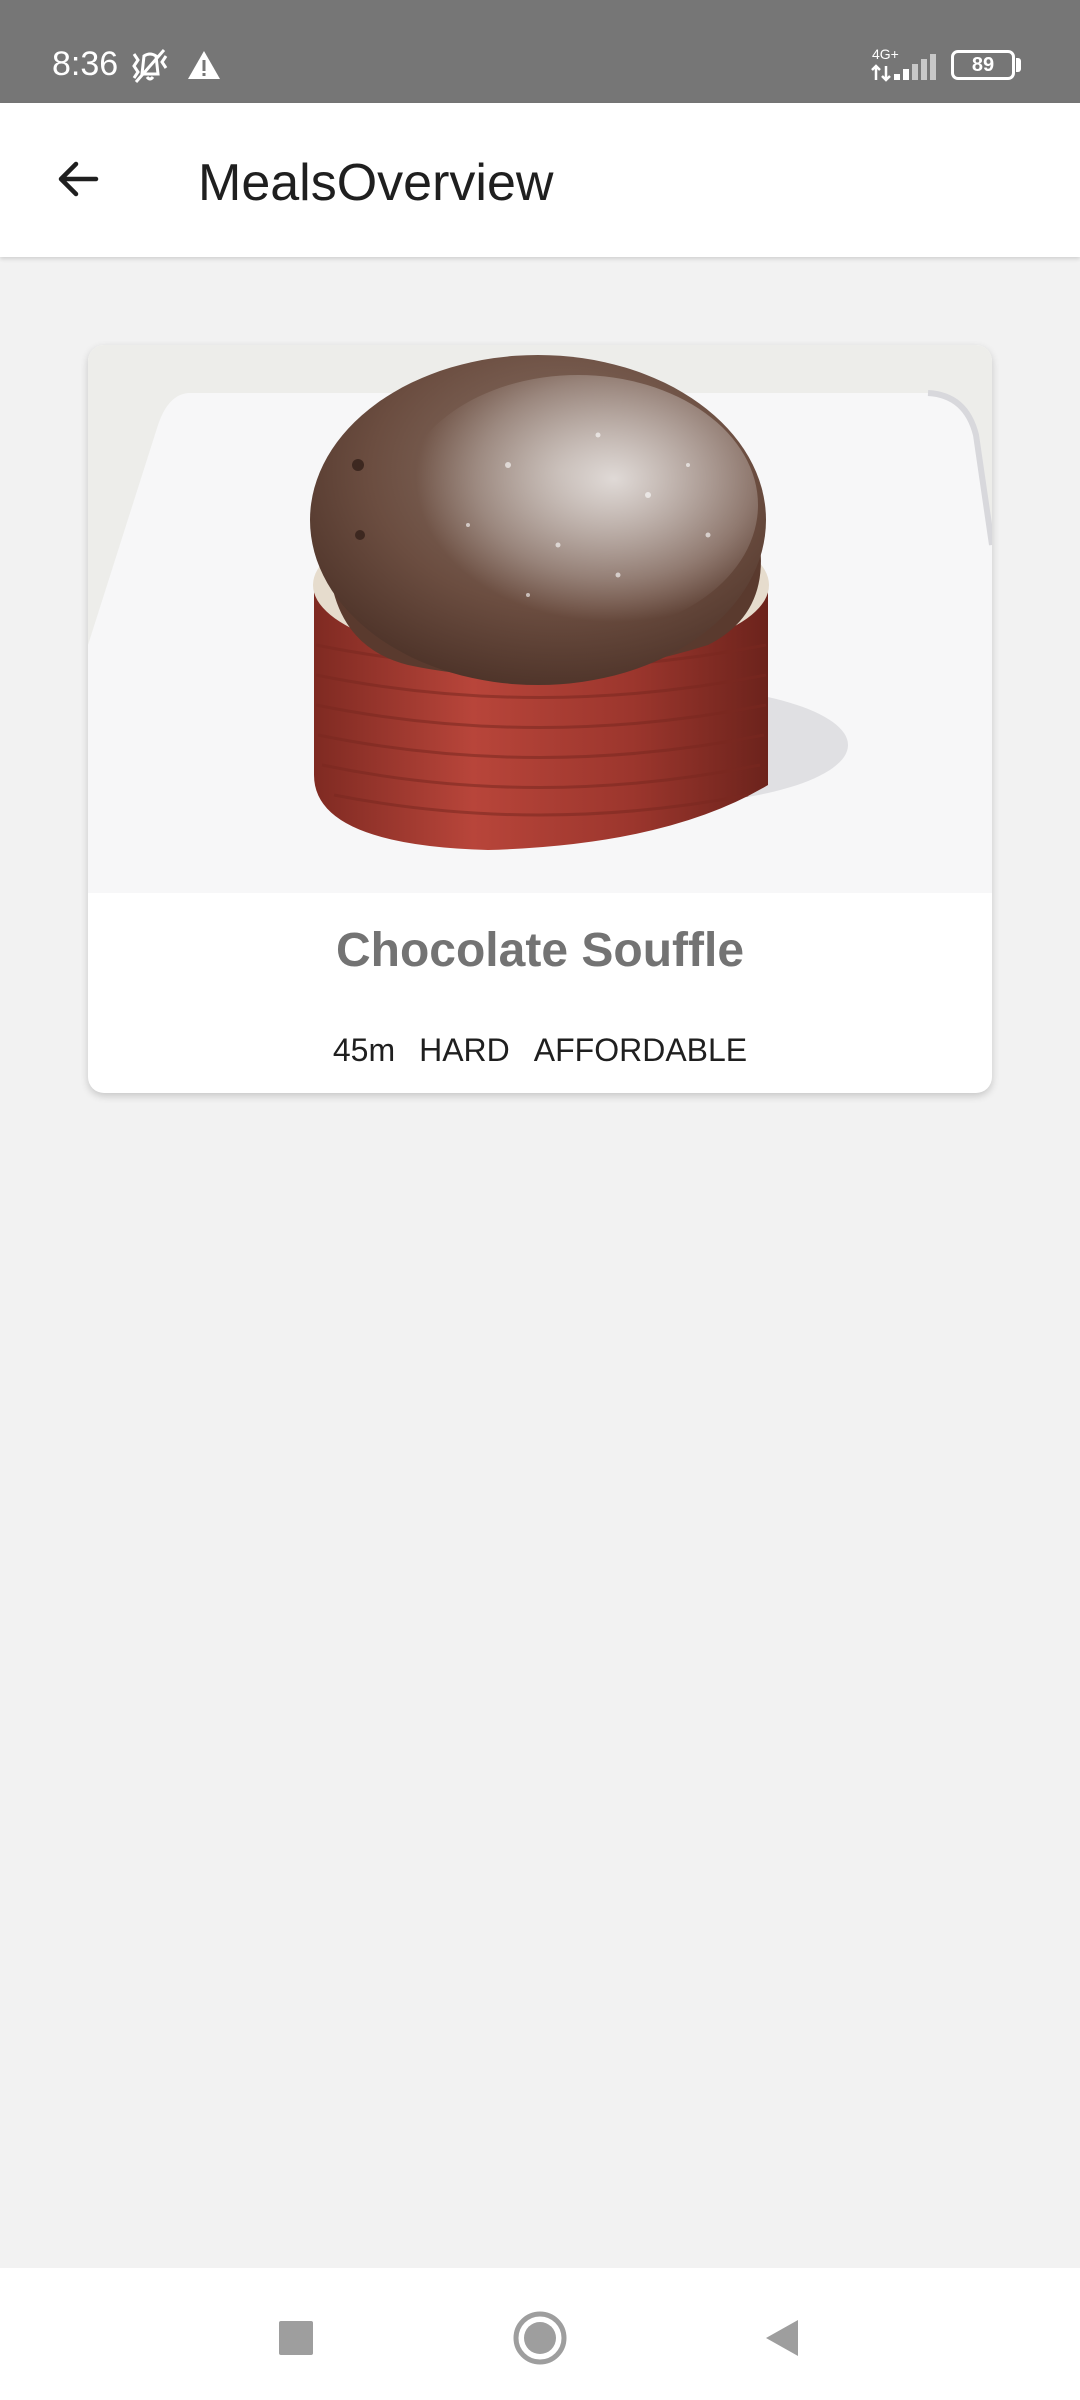 Image resolution: width=1080 pixels, height=2400 pixels. I want to click on meal-complexity: HARD, so click(464, 1050).